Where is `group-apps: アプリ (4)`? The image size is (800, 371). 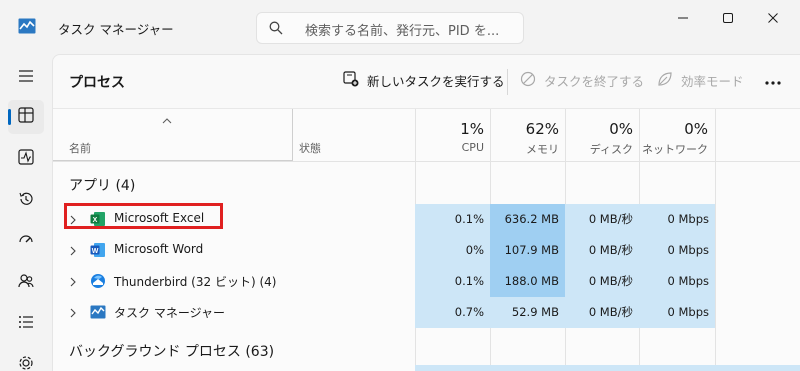 group-apps: アプリ (4) is located at coordinates (102, 186).